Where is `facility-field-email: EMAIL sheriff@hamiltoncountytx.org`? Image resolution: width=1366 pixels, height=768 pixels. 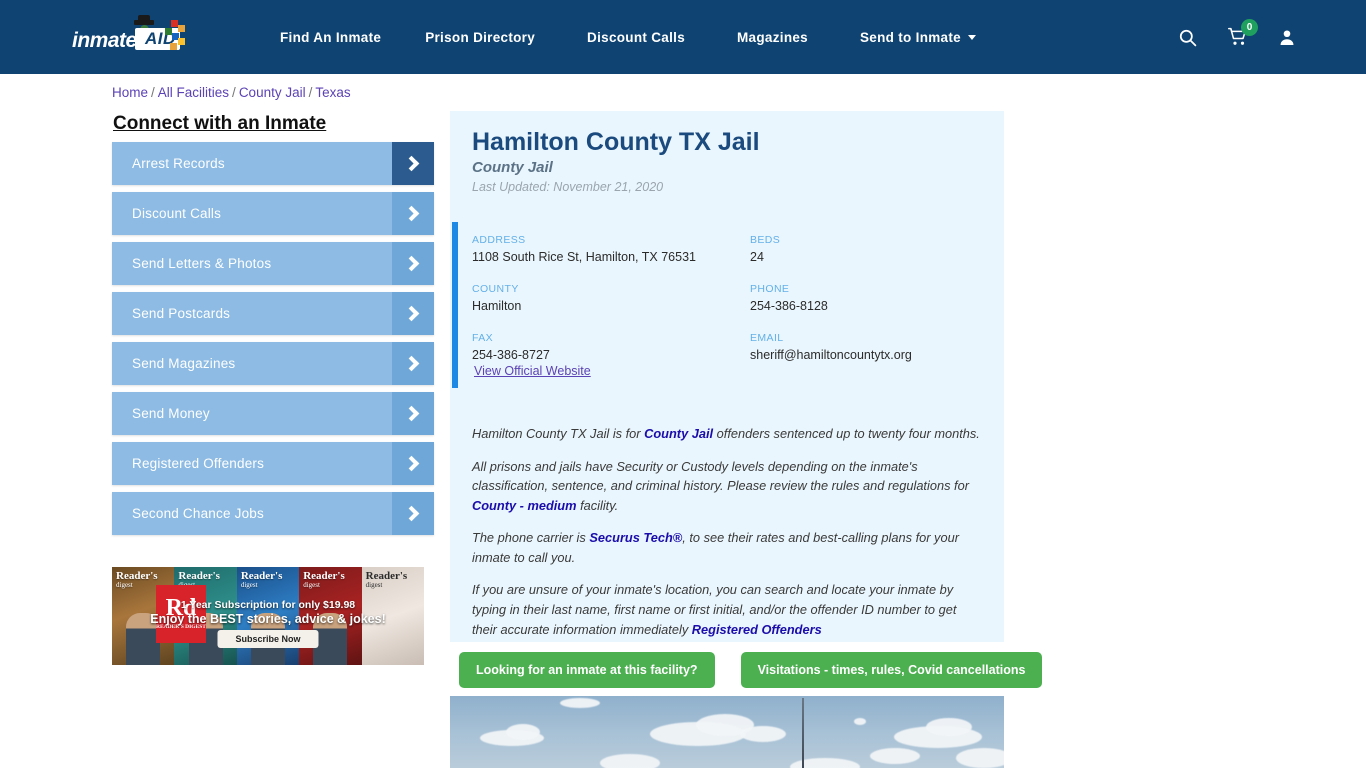
facility-field-email: EMAIL sheriff@hamiltoncountytx.org is located at coordinates (866, 347).